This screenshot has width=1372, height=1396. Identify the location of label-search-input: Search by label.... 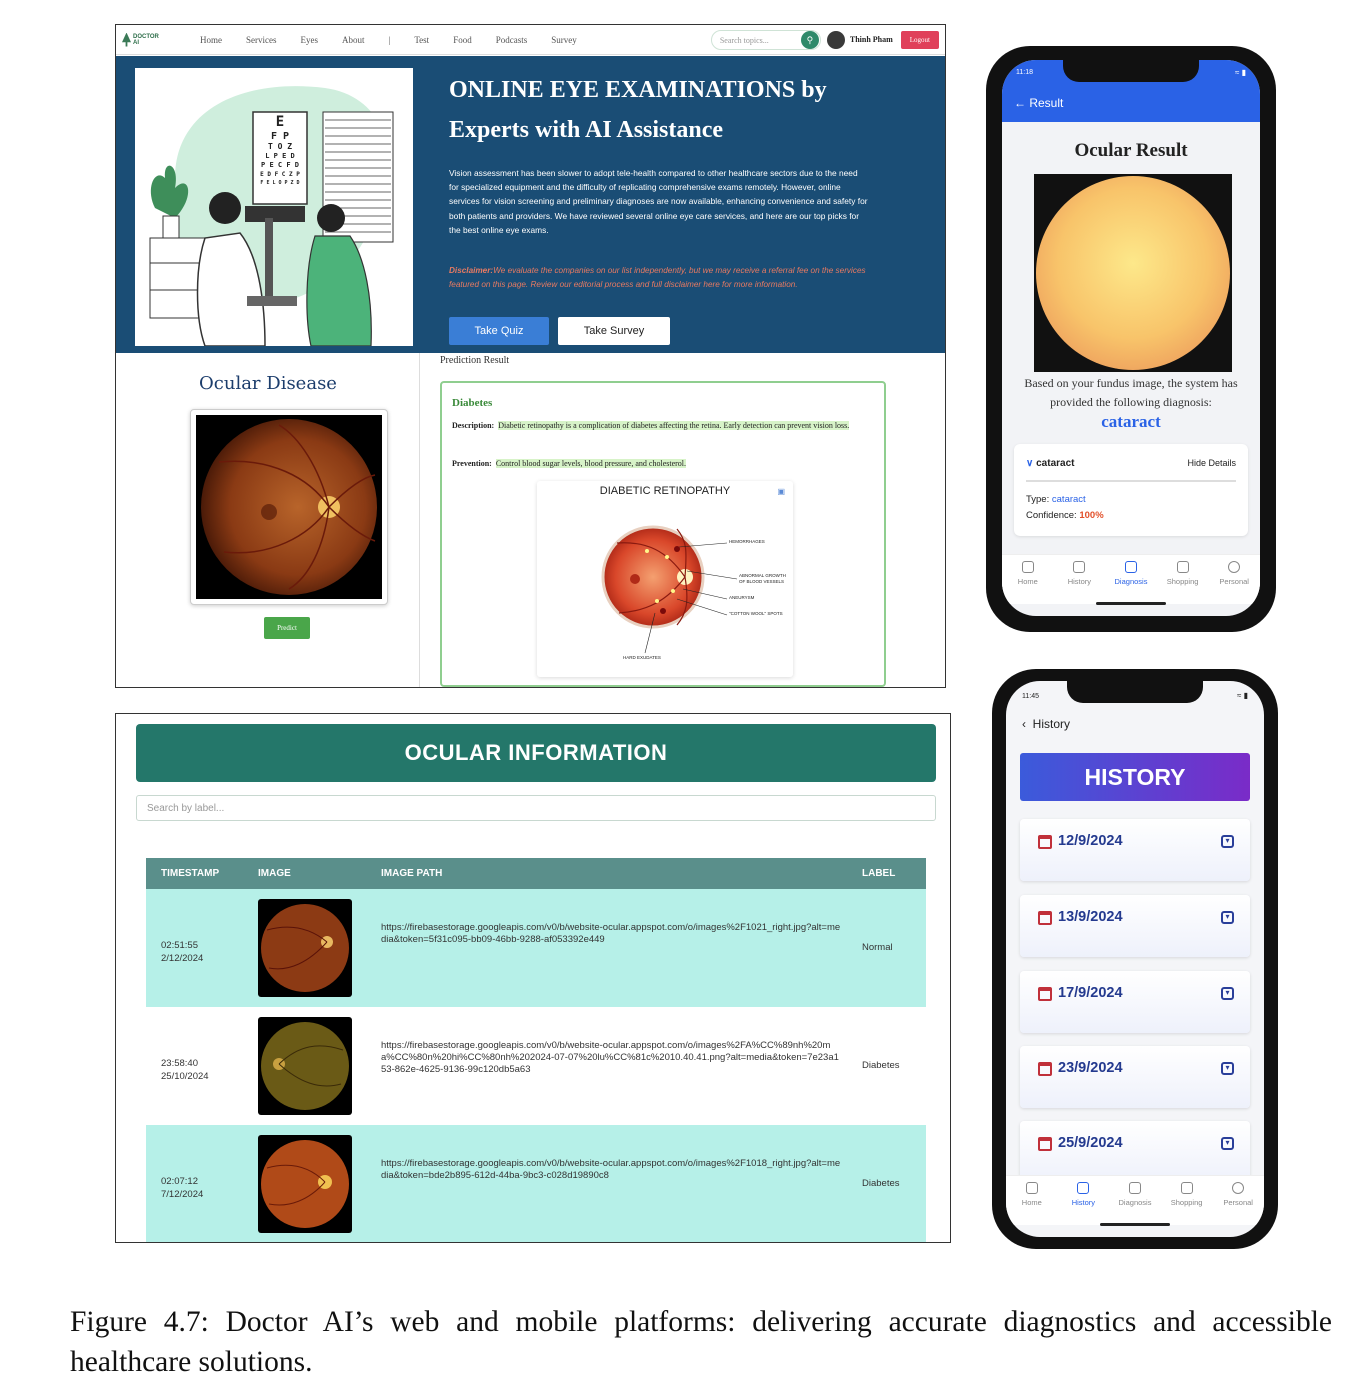
(536, 808).